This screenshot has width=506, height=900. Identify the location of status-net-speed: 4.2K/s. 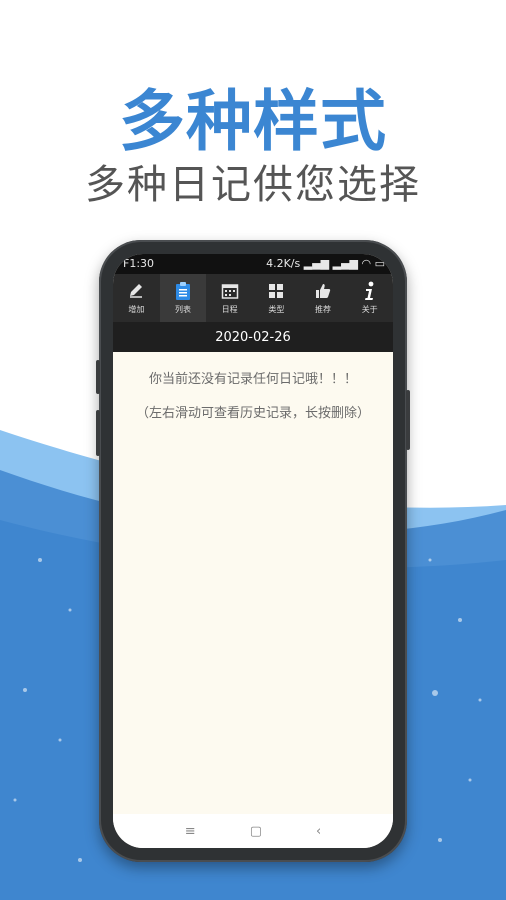
(283, 263).